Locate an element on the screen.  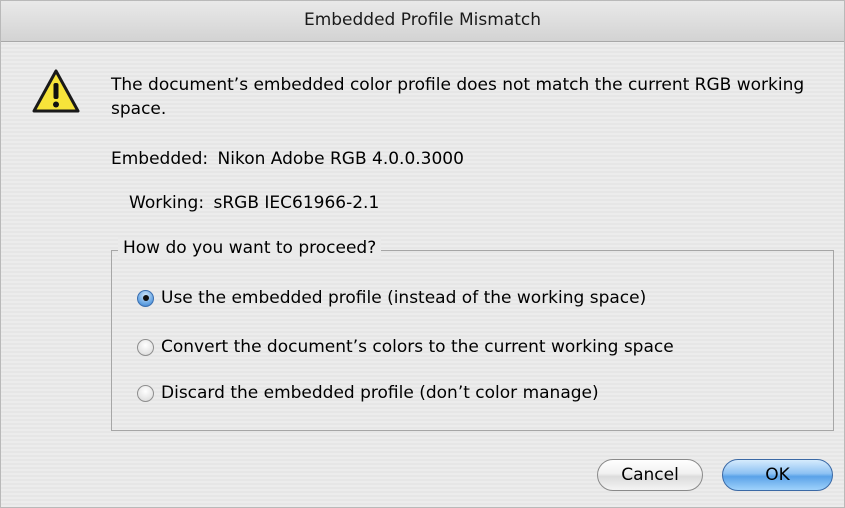
title-bar: Embedded Profile Mismatch is located at coordinates (422, 21).